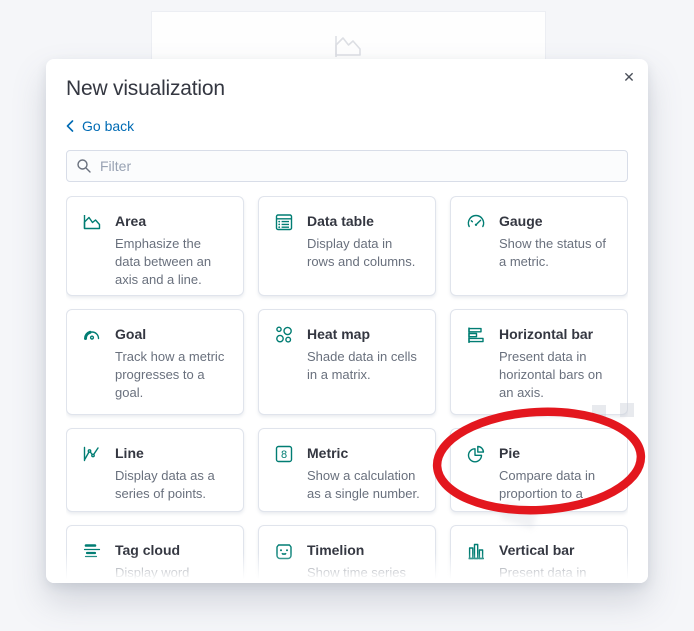 This screenshot has height=631, width=694. What do you see at coordinates (92, 222) in the screenshot?
I see `area-chart-icon` at bounding box center [92, 222].